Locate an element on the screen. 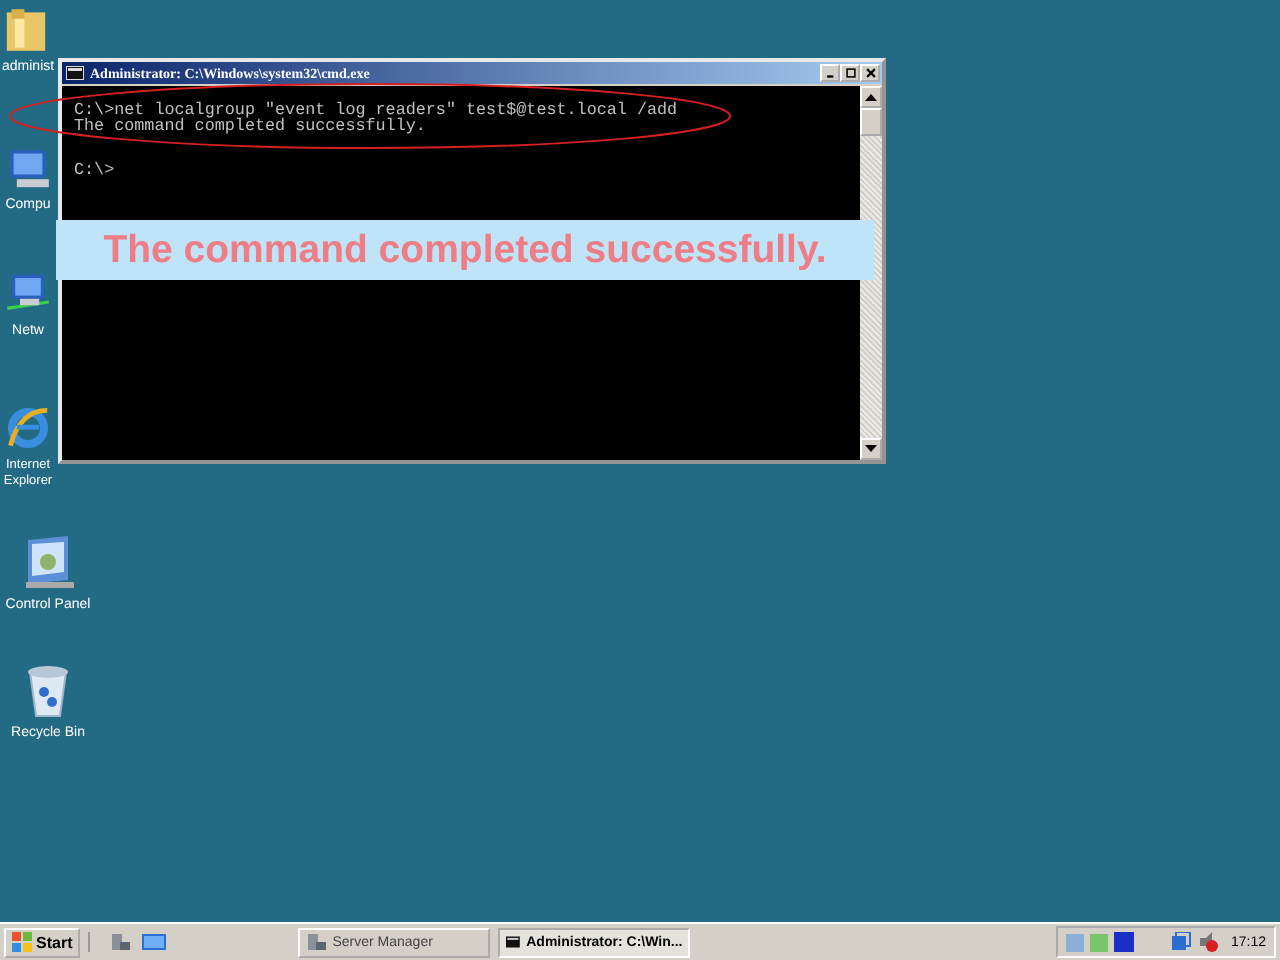 The height and width of the screenshot is (960, 1280). scroll-down-button is located at coordinates (871, 449).